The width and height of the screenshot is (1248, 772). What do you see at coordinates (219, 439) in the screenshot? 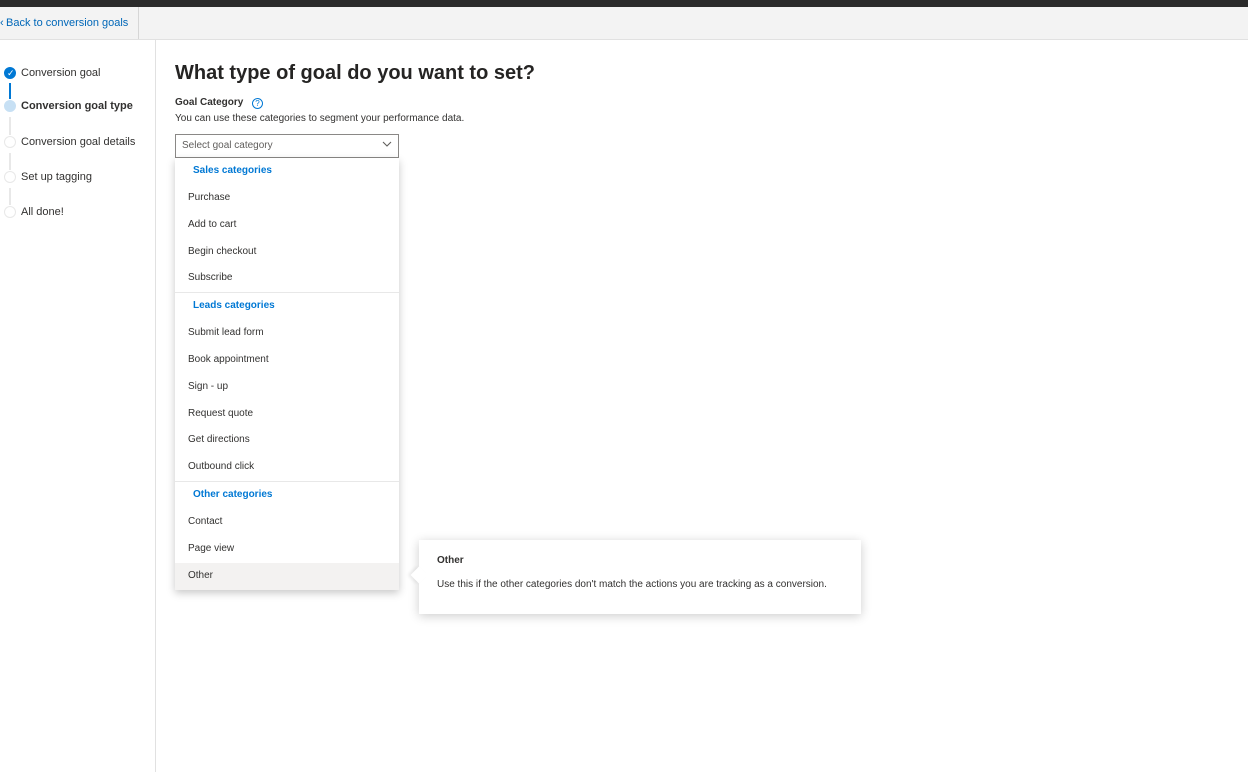
I see `option-label: Get directions` at bounding box center [219, 439].